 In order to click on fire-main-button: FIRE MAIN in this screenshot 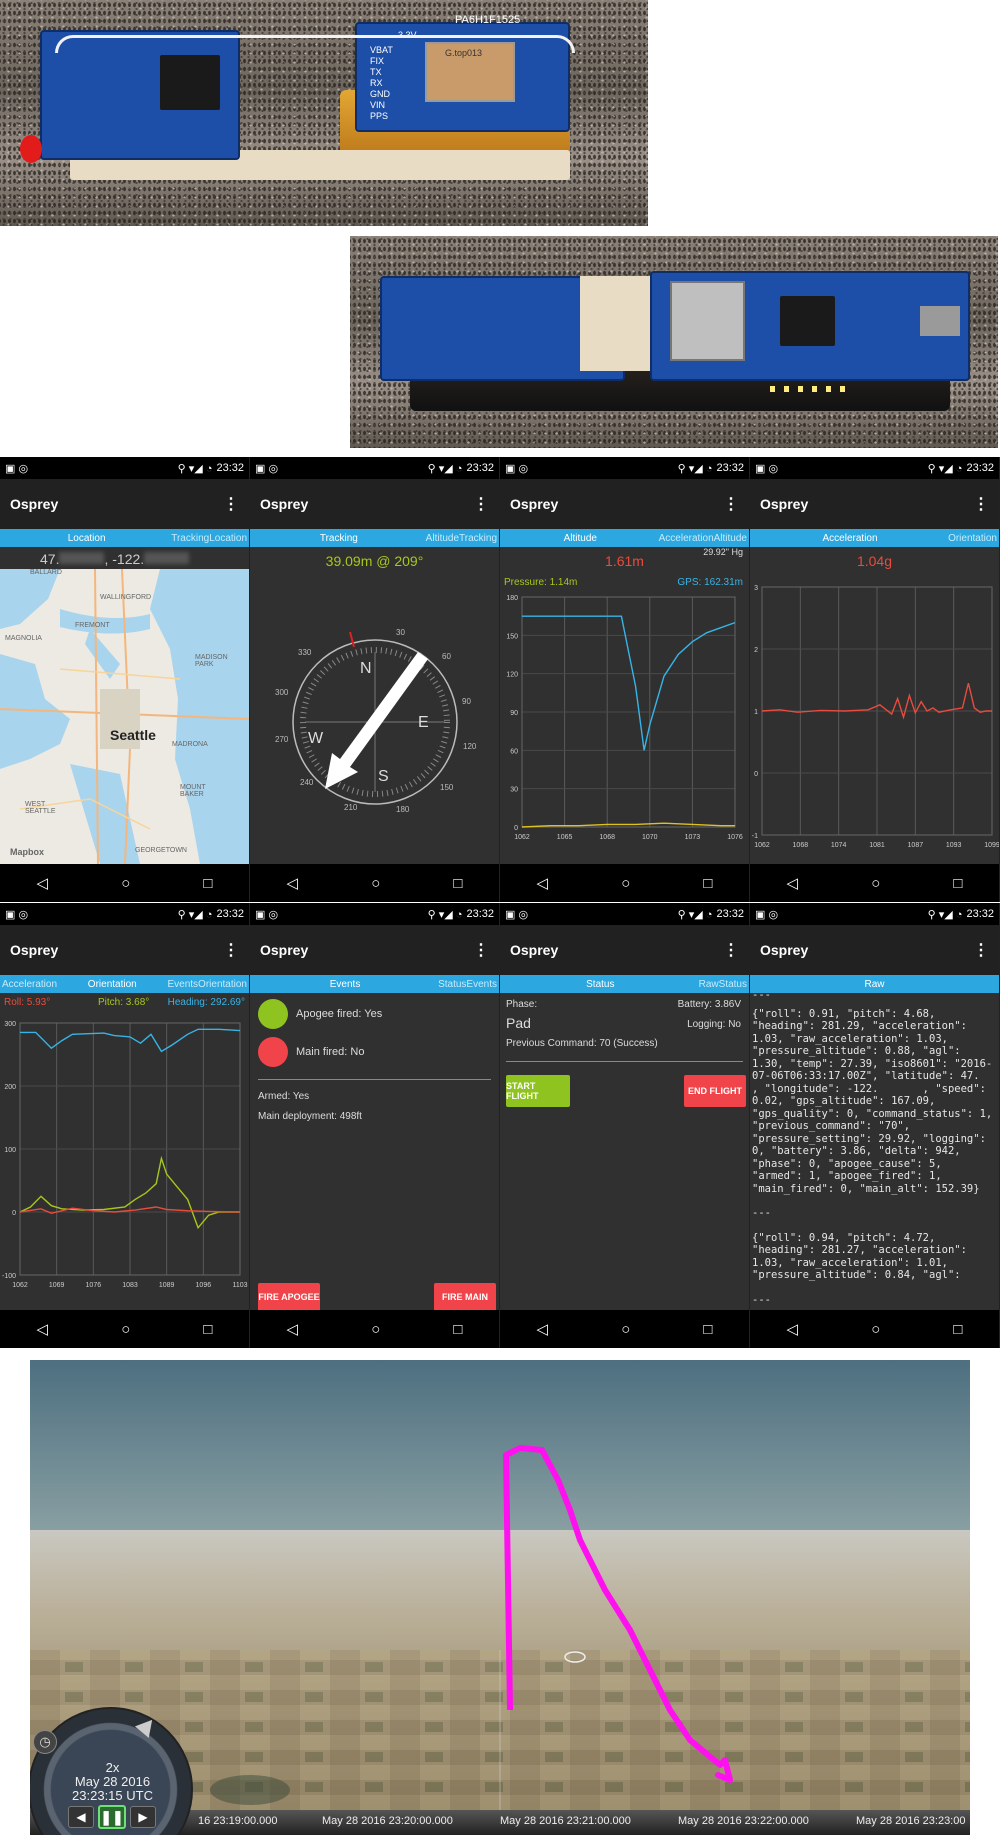, I will do `click(465, 1297)`.